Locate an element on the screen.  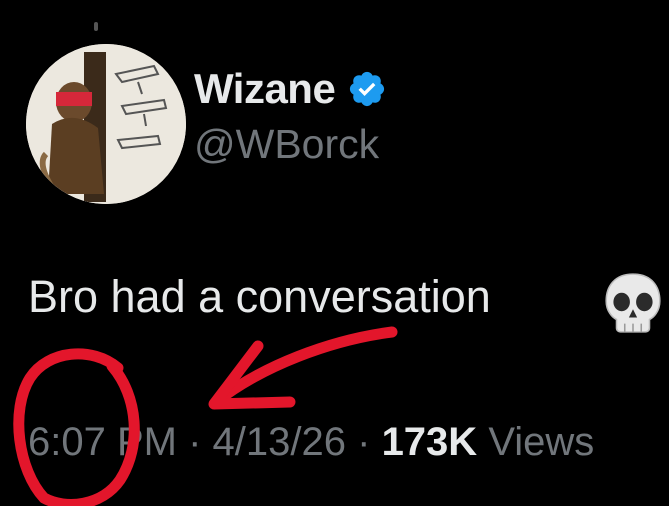
red-arrow-annotation is located at coordinates (304, 367).